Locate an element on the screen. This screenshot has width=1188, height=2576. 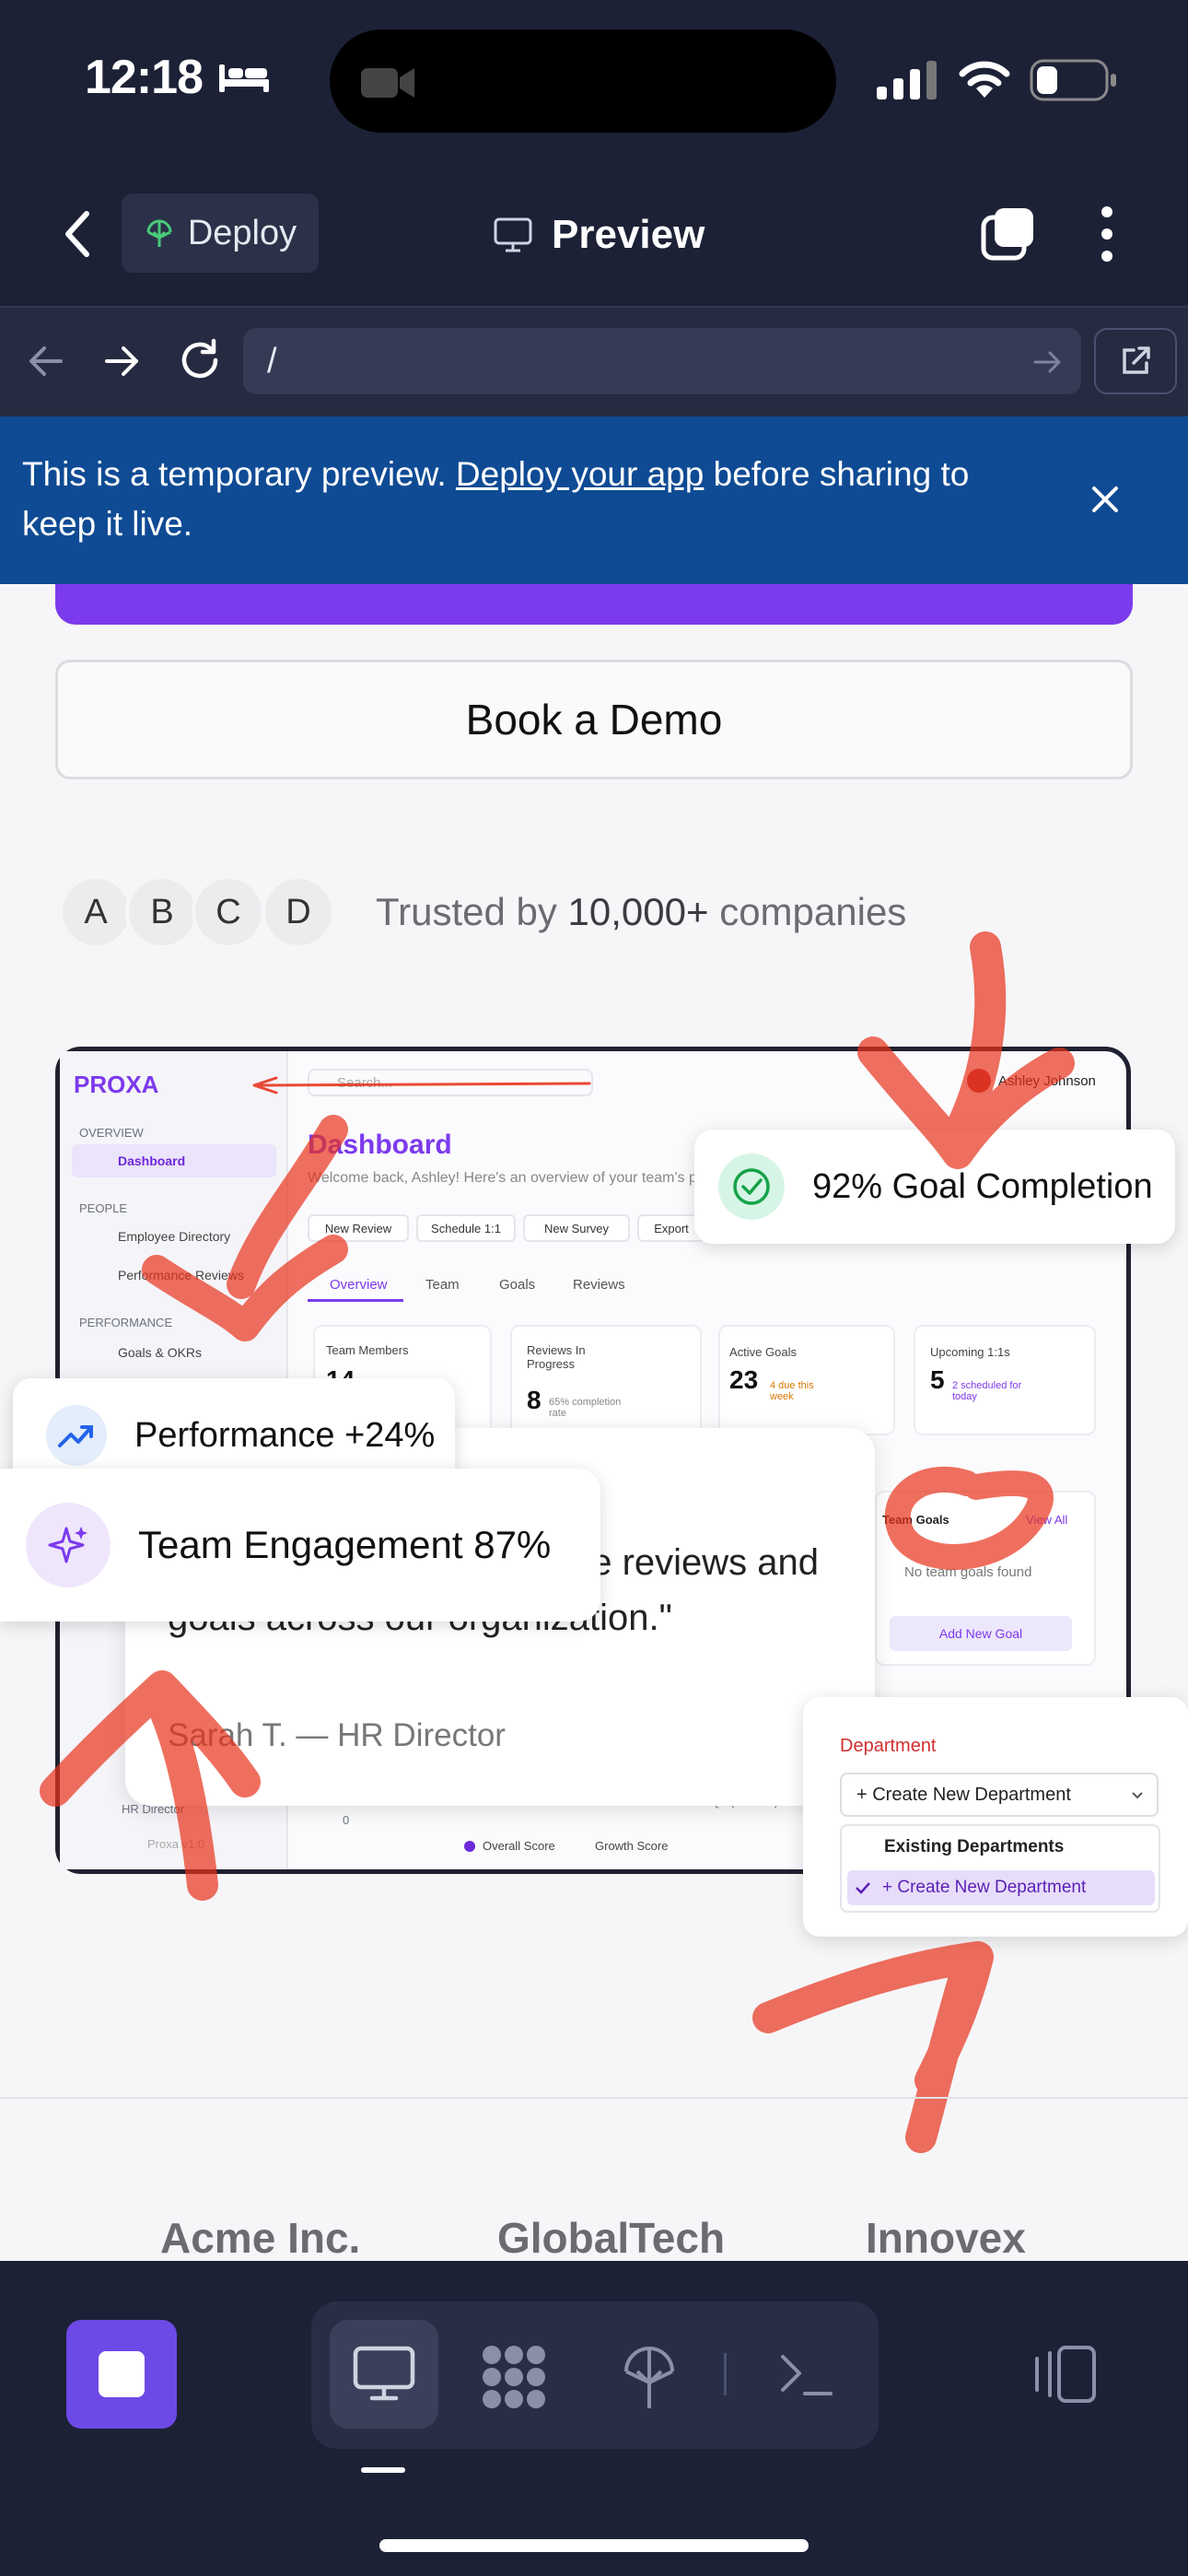
dashboard-title: Dashboard is located at coordinates (380, 1145).